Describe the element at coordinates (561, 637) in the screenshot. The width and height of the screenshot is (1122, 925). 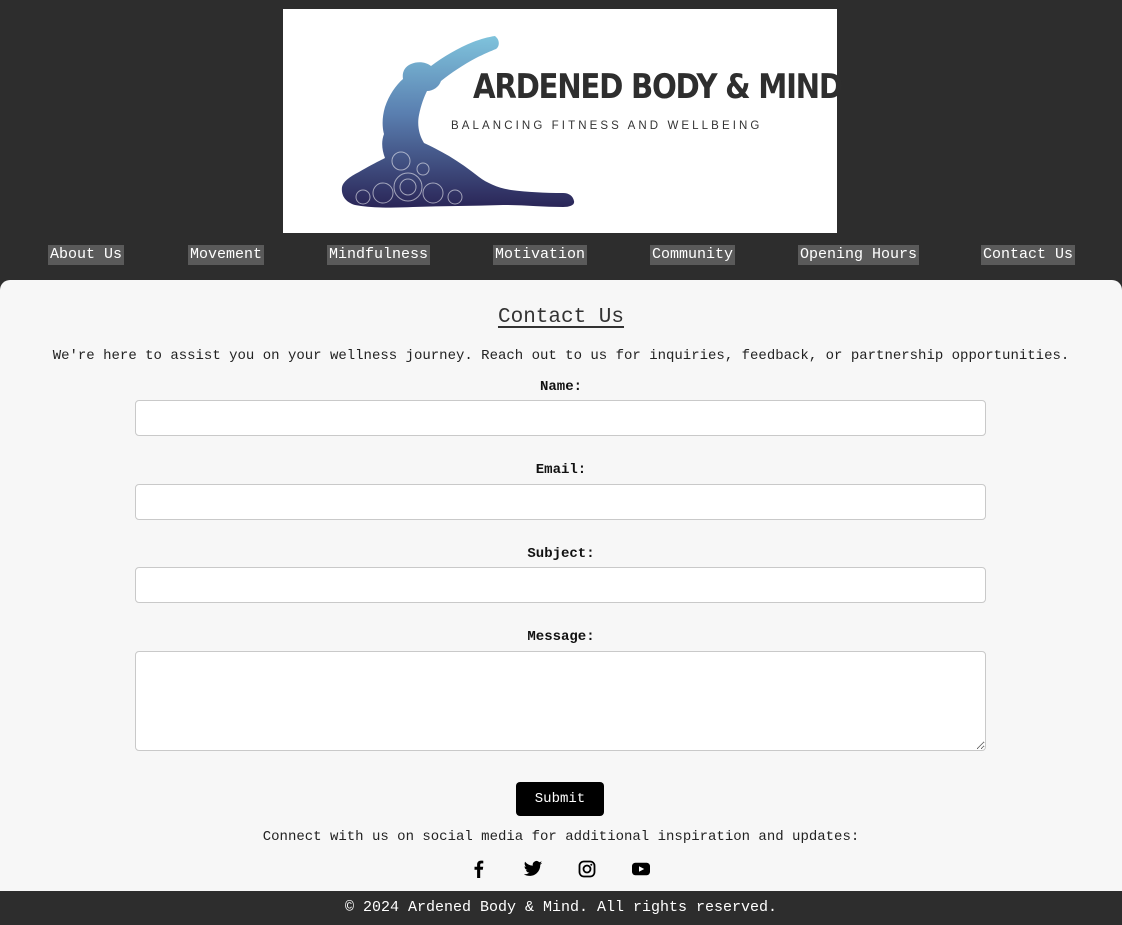
I see `message-label: Message:` at that location.